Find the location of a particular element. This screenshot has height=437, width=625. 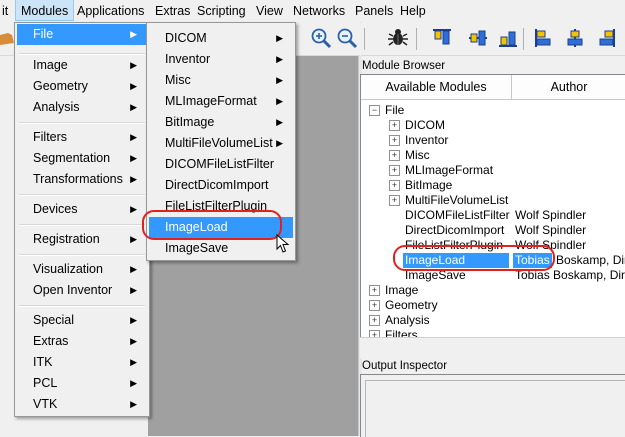

tree-row: + Analysis is located at coordinates (493, 320).